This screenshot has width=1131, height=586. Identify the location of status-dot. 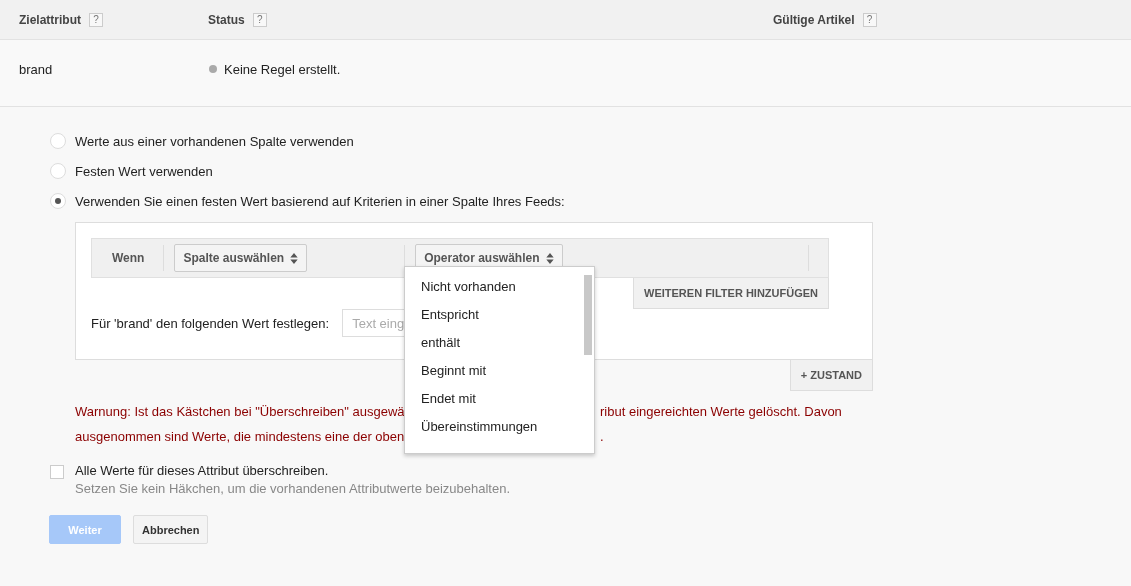
(213, 69).